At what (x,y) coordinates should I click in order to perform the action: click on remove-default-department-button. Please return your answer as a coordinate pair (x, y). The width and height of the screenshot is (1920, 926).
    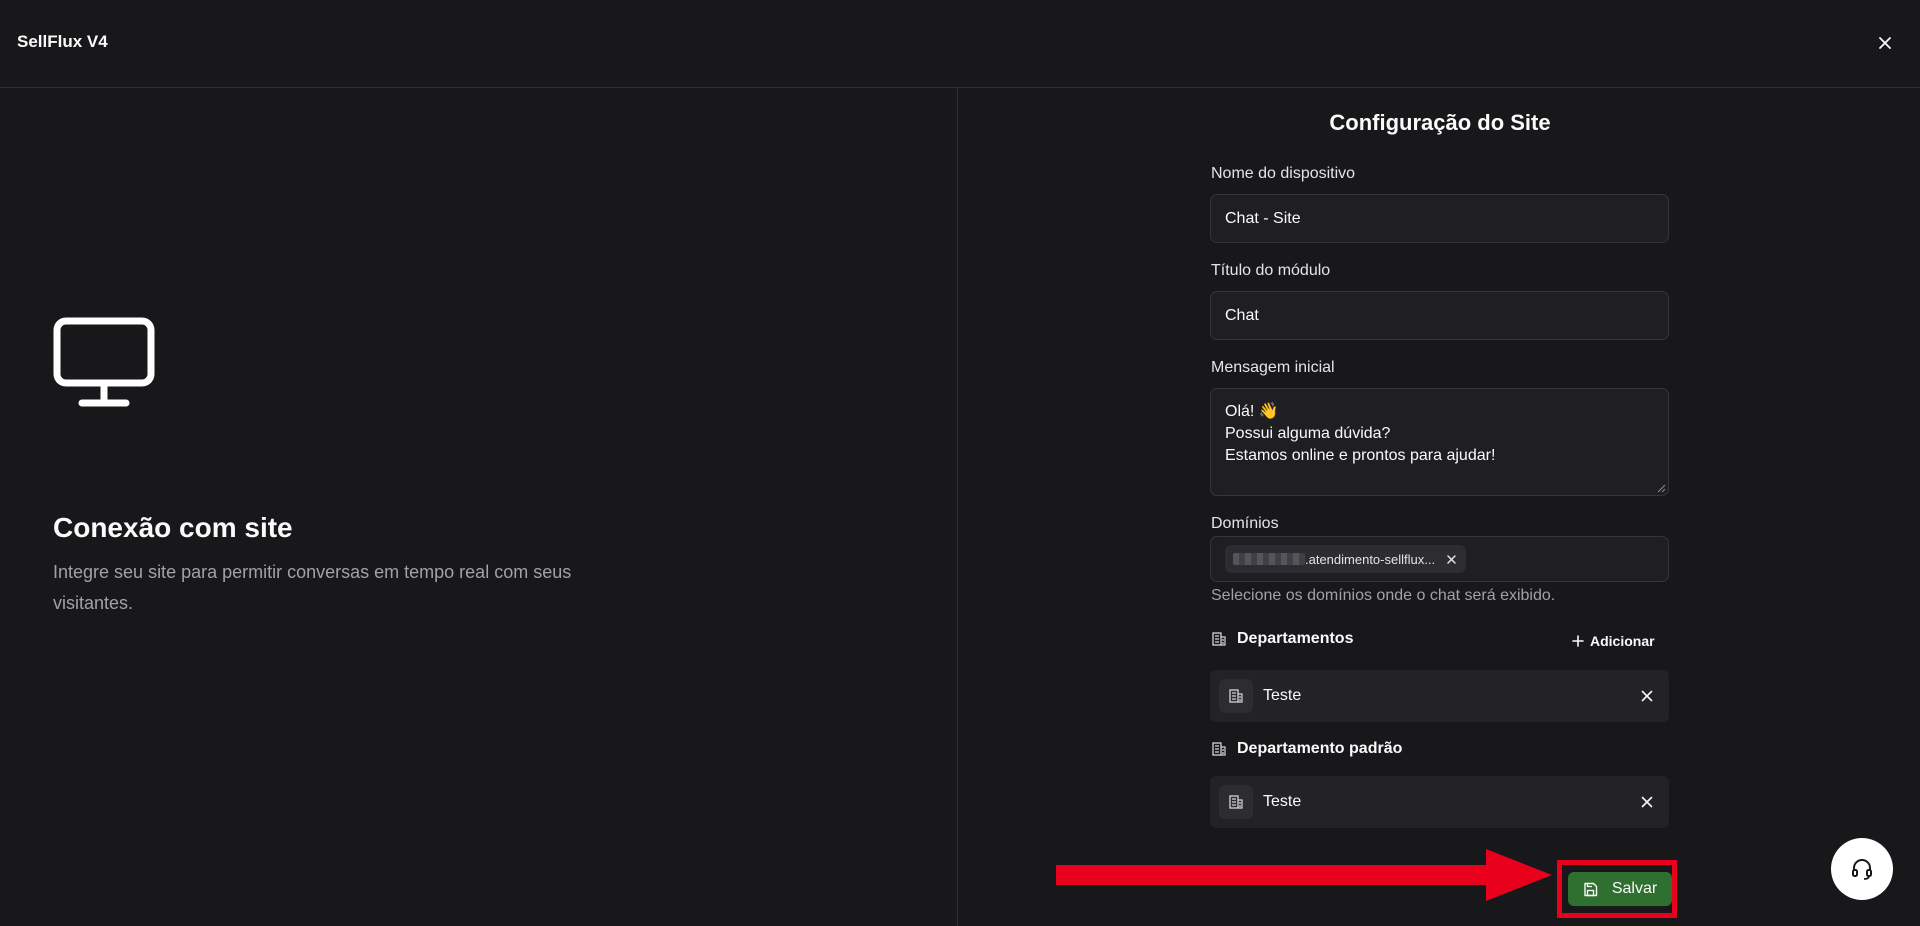
    Looking at the image, I should click on (1647, 802).